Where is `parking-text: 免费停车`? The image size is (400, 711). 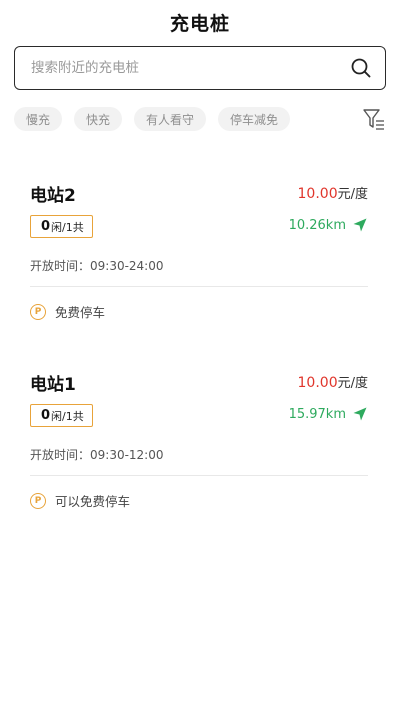 parking-text: 免费停车 is located at coordinates (80, 312).